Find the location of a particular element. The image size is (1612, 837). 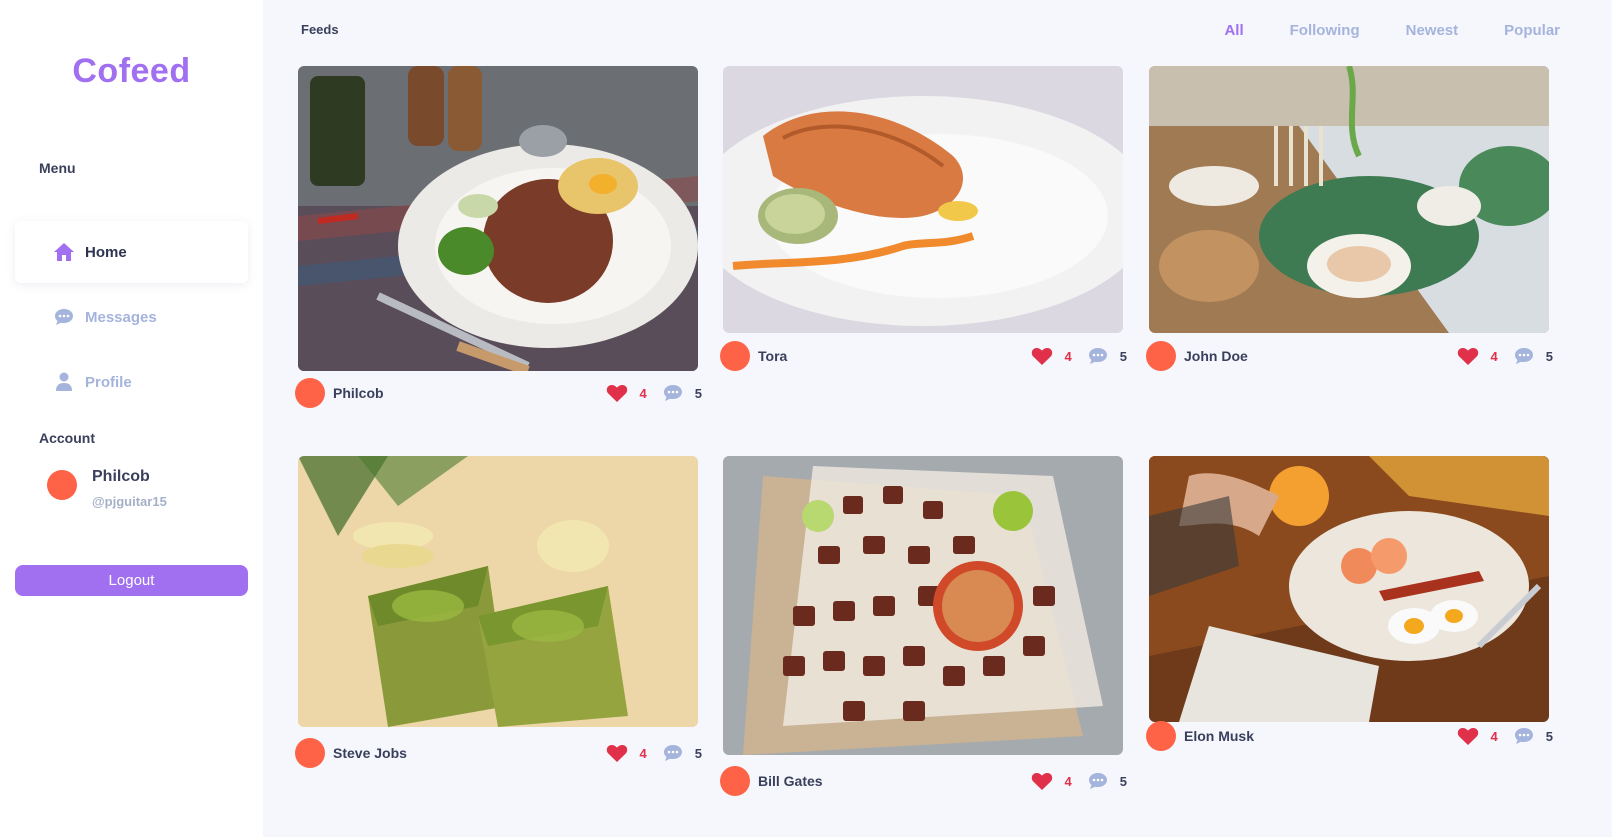

tab-newest: Newest is located at coordinates (1432, 30).